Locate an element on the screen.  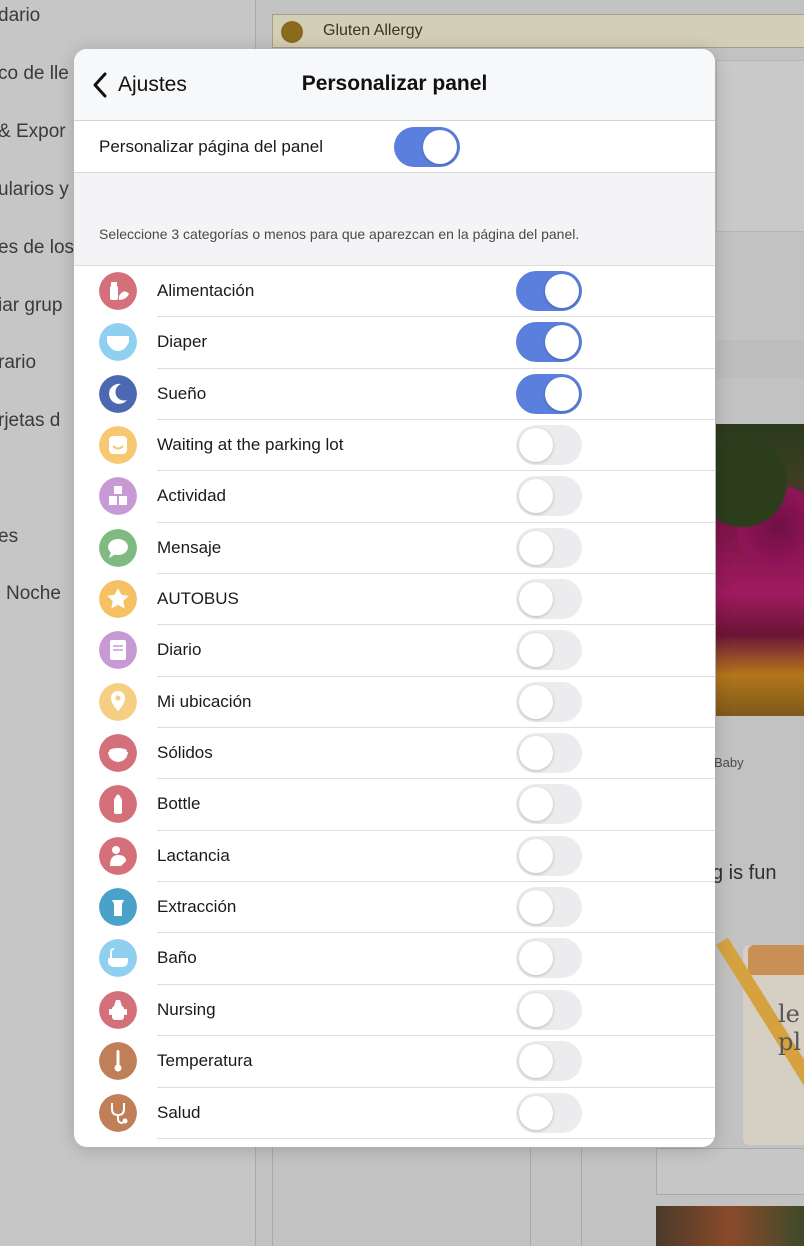
category-row: Waiting at the parking lot is located at coordinates (394, 446).